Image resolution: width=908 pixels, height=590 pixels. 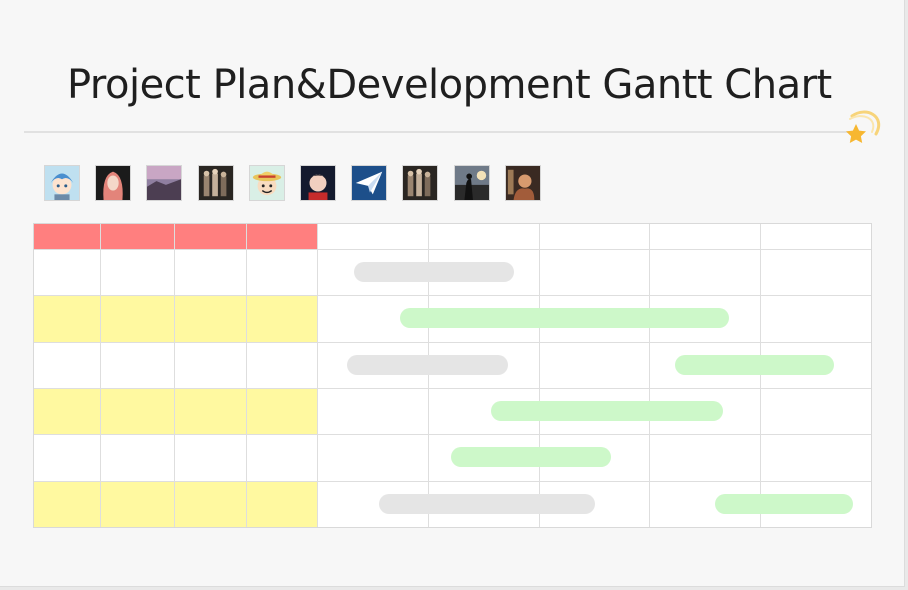 I want to click on avatar-silhouette-sunset-icon, so click(x=471, y=183).